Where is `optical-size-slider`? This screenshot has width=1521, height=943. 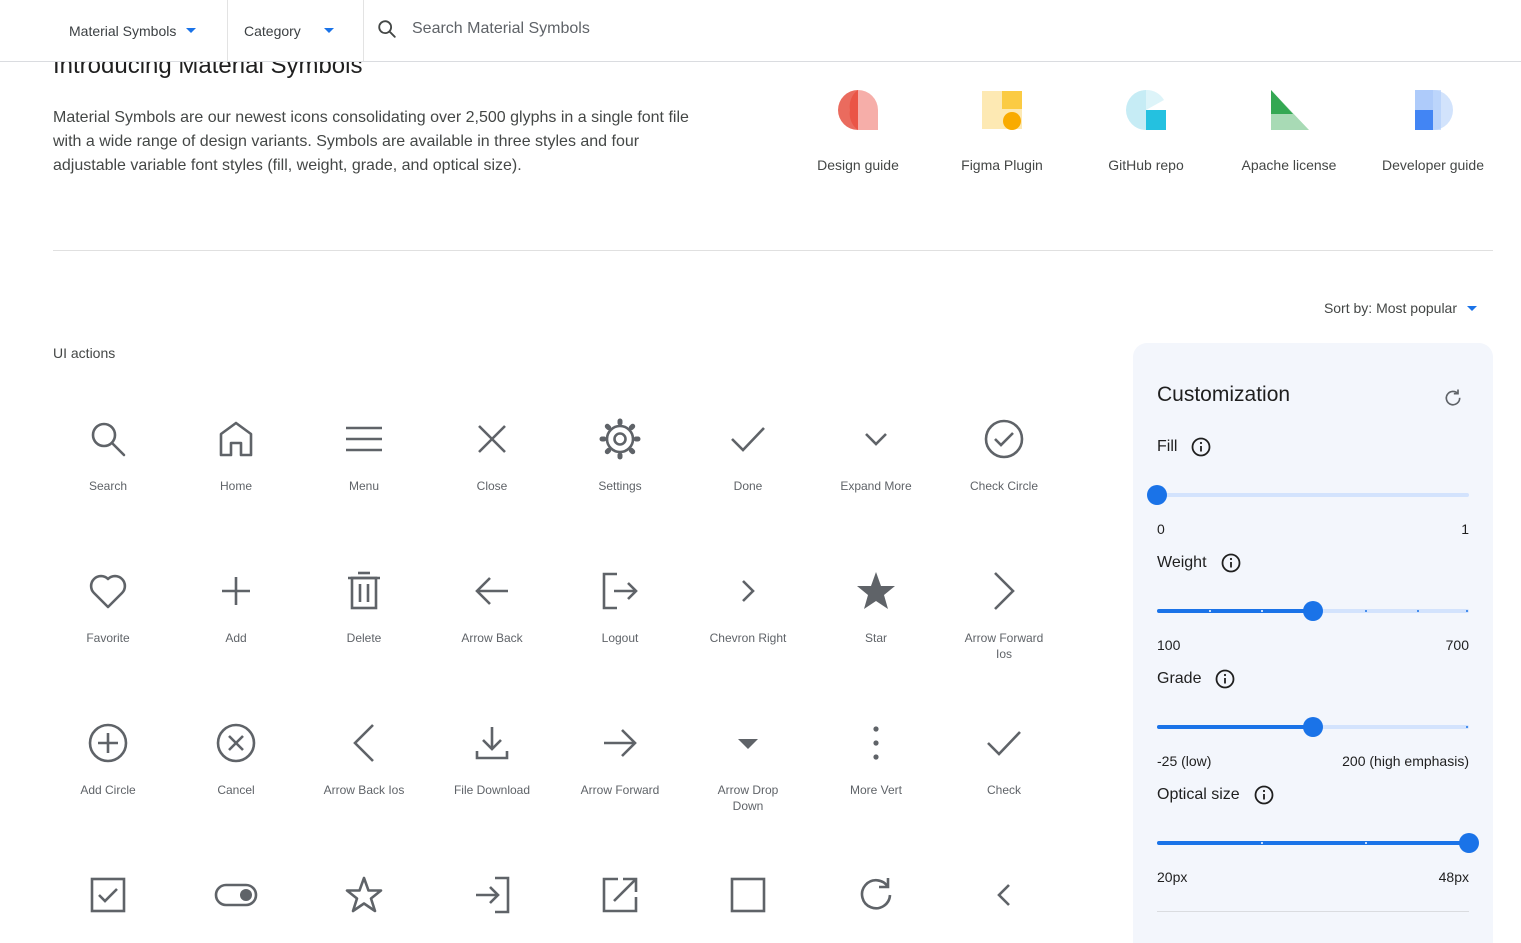 optical-size-slider is located at coordinates (1318, 843).